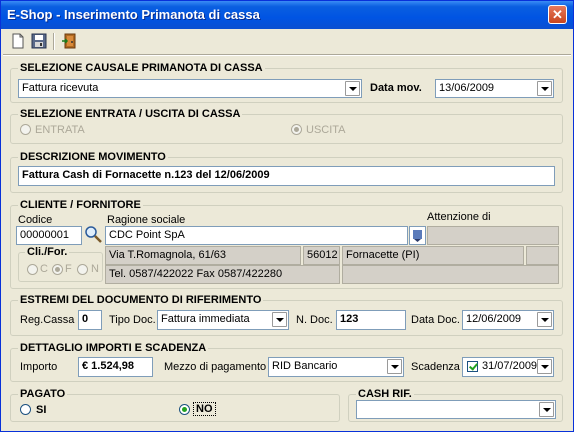 This screenshot has height=432, width=574. I want to click on cash-rif-select, so click(456, 409).